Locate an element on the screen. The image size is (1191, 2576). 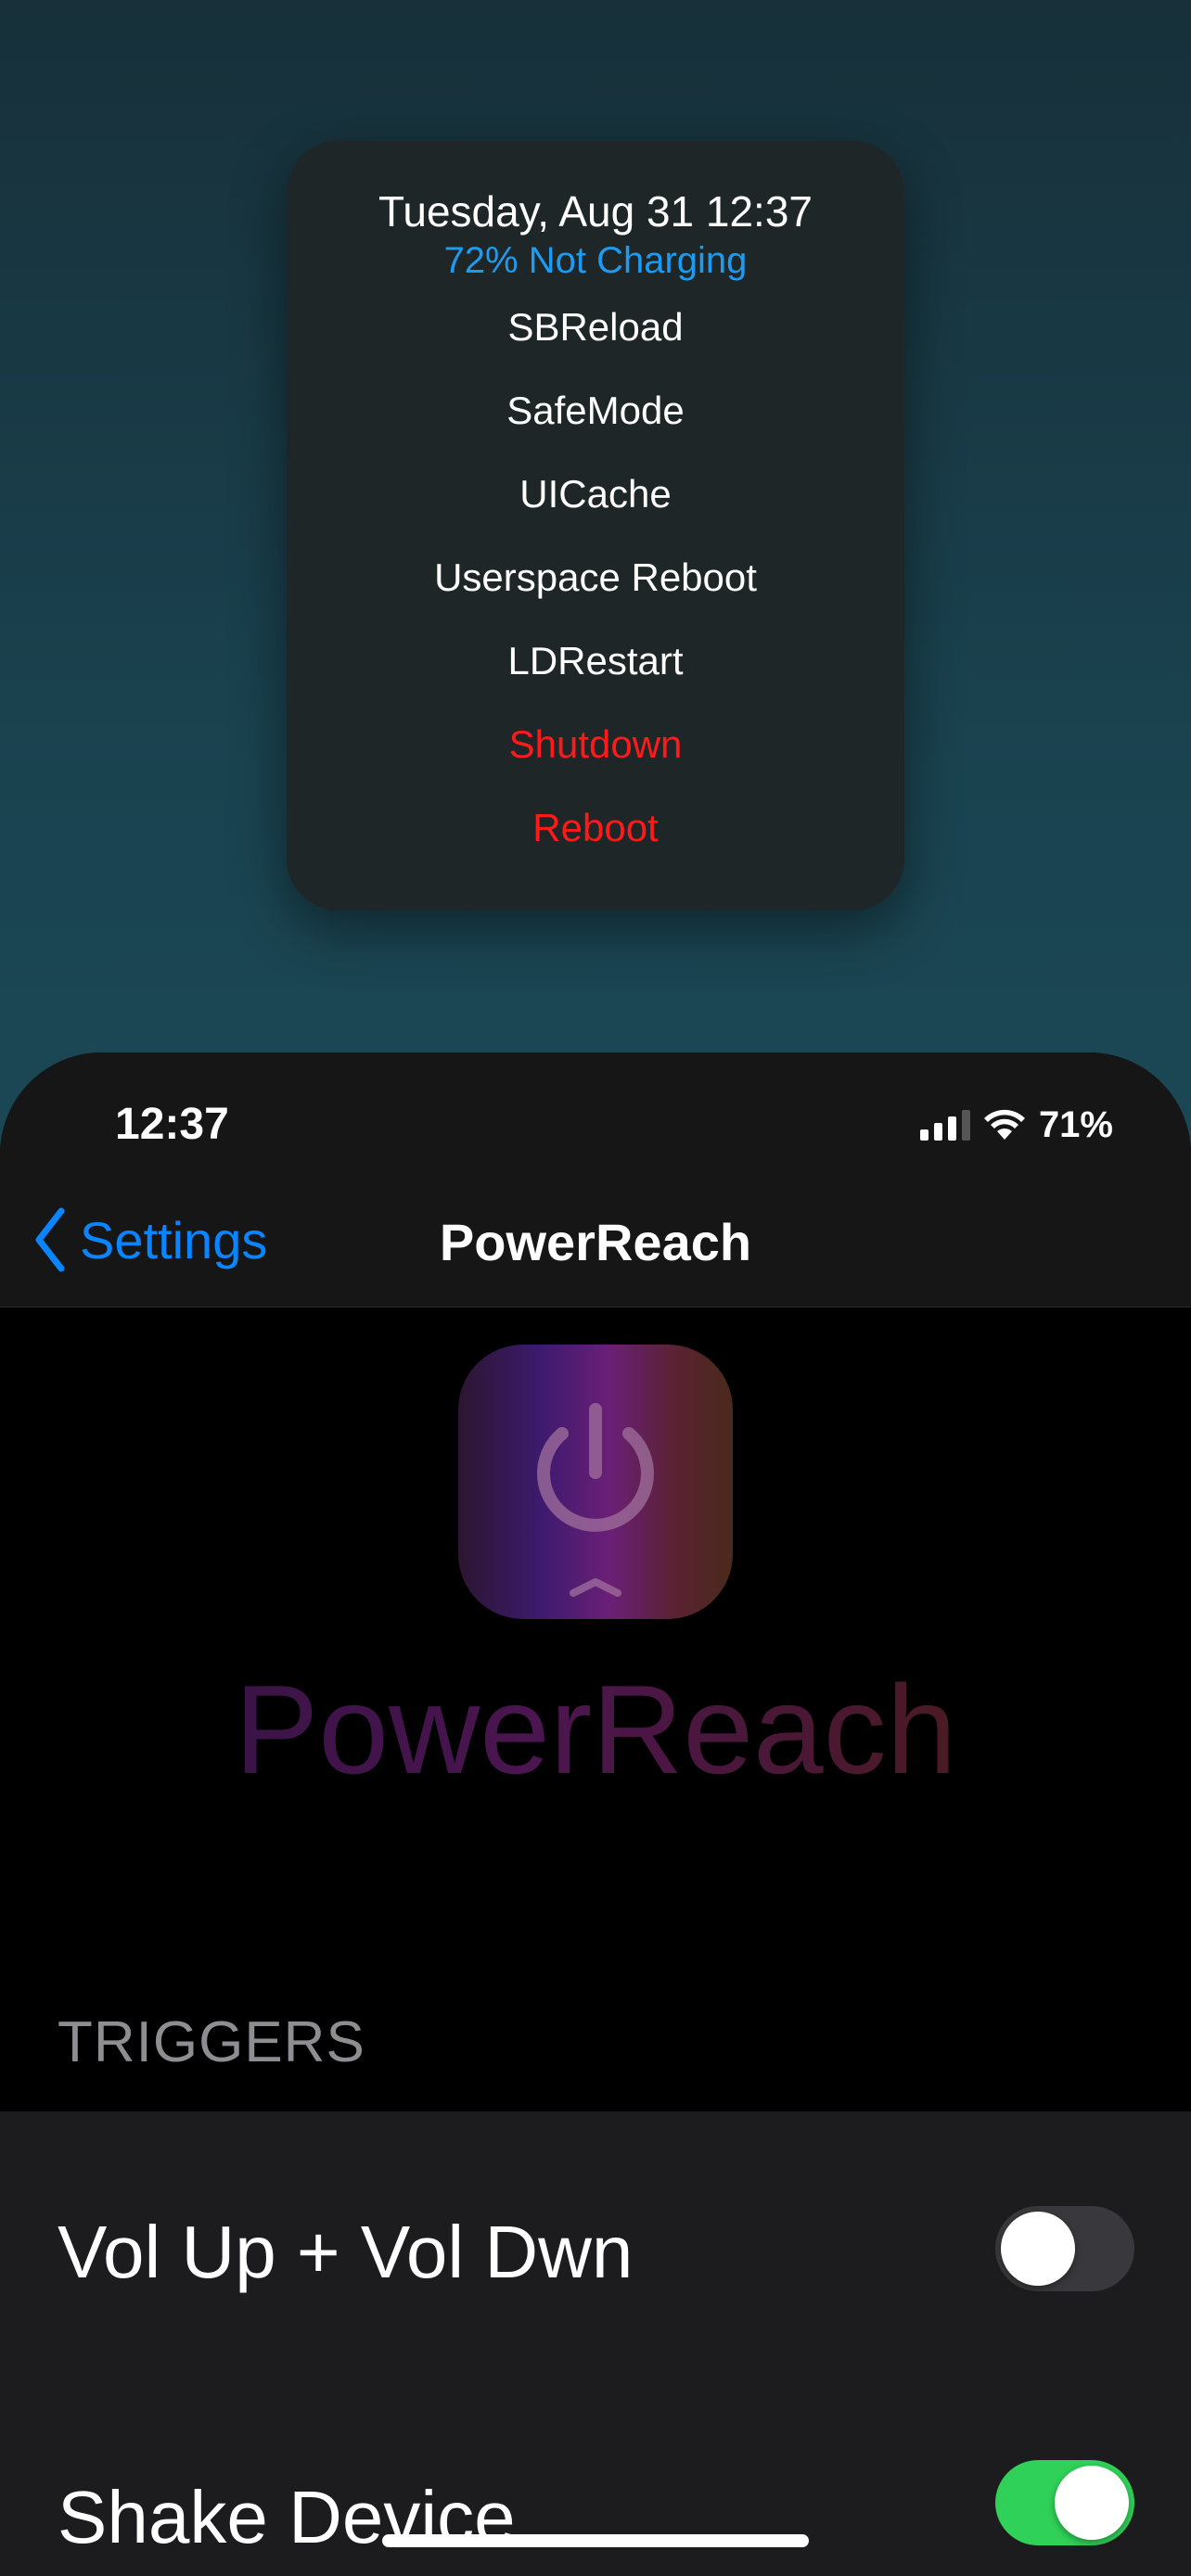
popup-battery-status: 72% Not Charging is located at coordinates (595, 261).